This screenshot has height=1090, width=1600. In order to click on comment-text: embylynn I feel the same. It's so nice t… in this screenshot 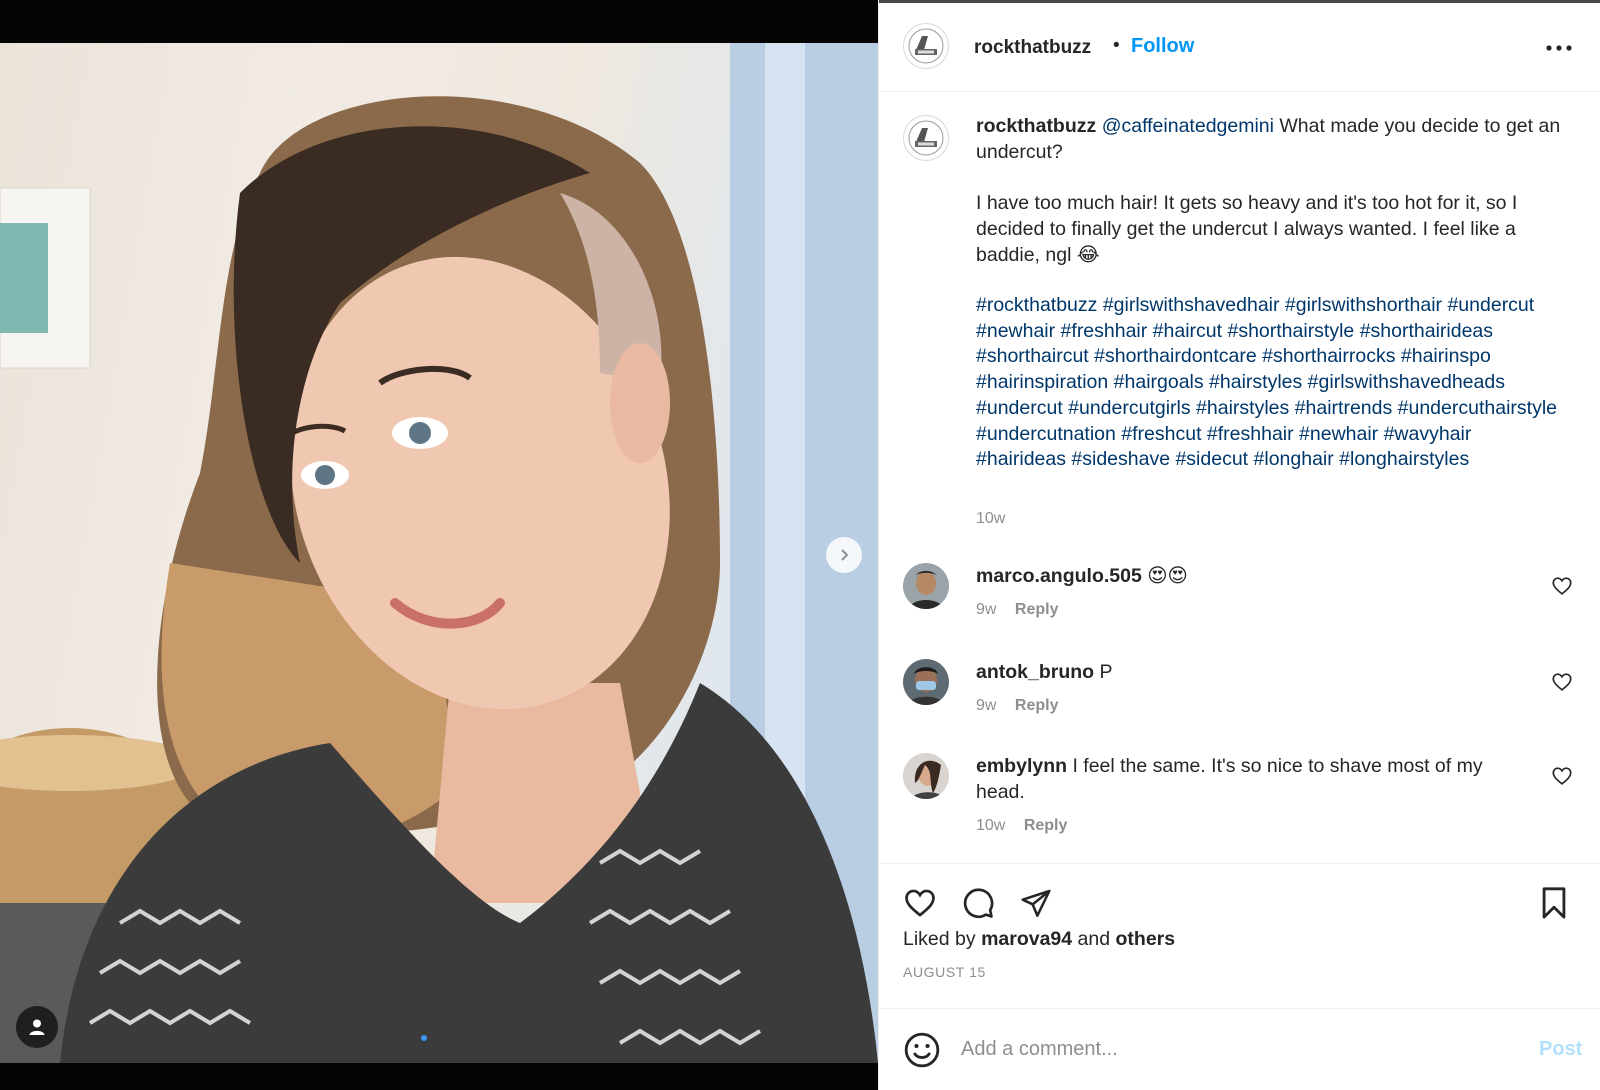, I will do `click(1256, 779)`.